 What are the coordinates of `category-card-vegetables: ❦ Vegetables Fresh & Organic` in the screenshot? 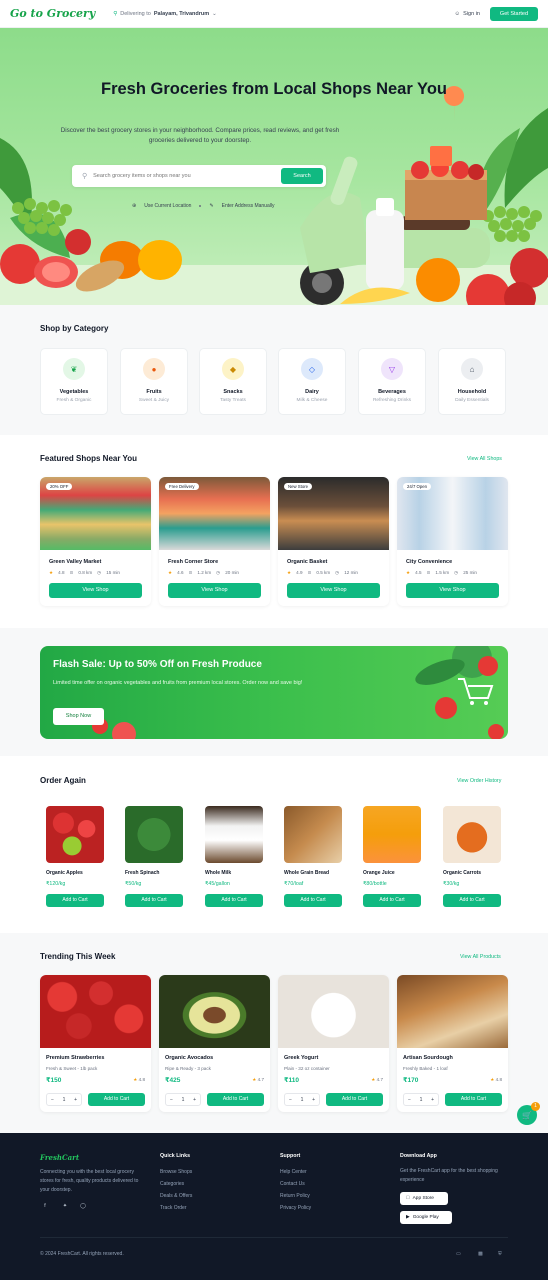 It's located at (74, 381).